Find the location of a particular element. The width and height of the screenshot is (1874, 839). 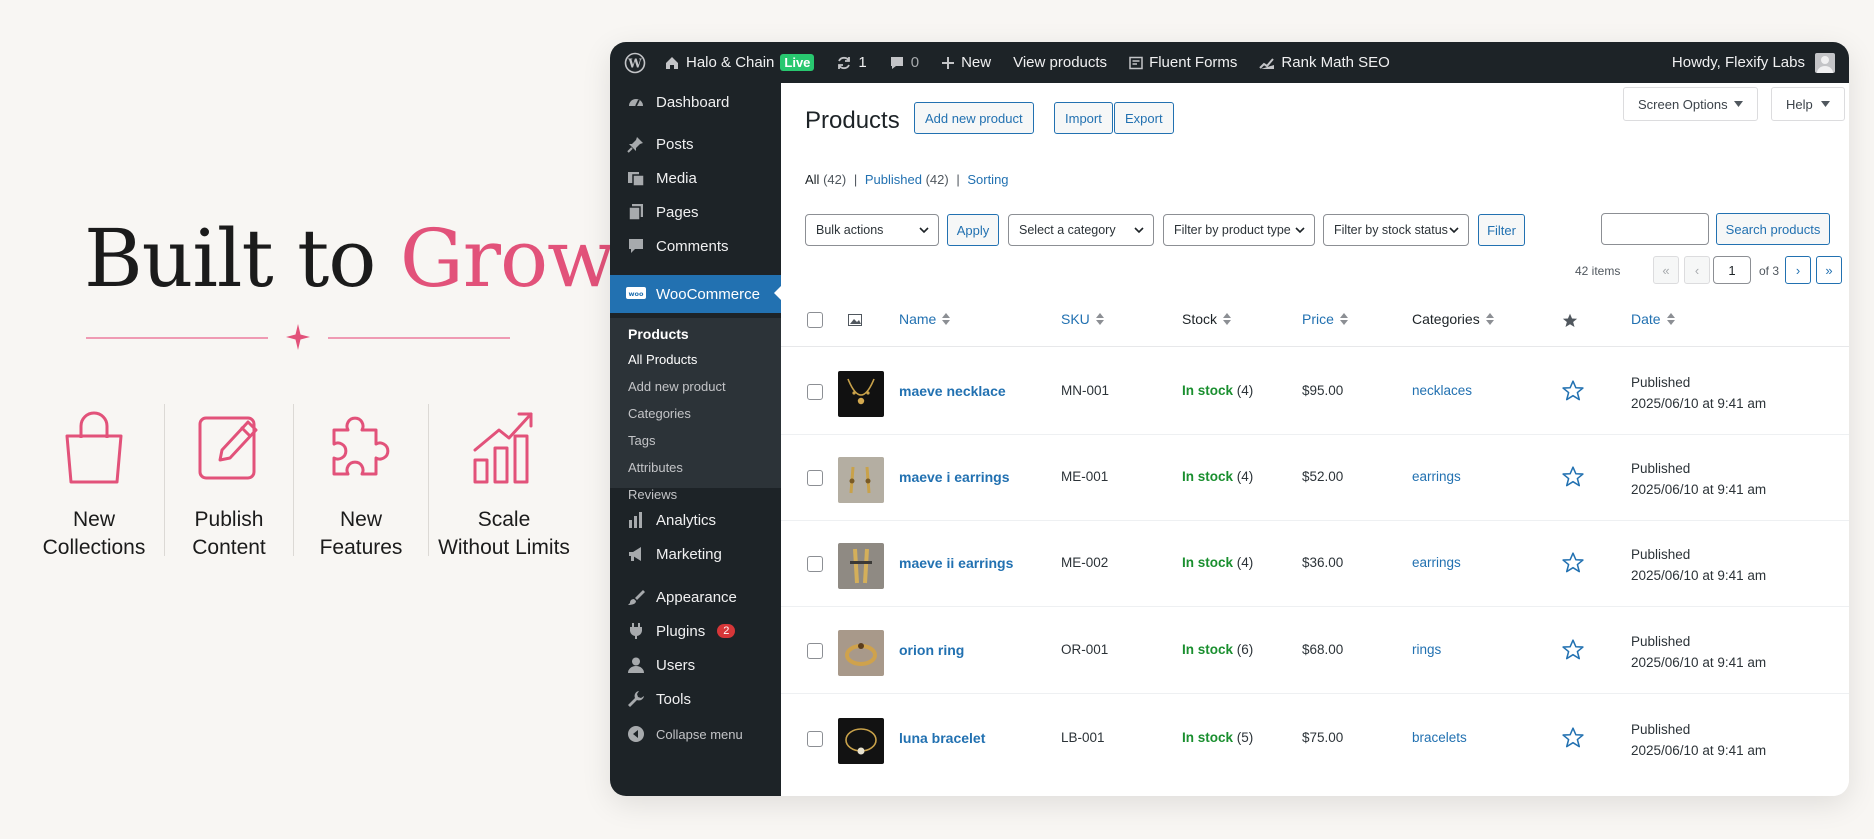

sidebar-item-woocommerce: woo WooCommerce is located at coordinates (696, 294).